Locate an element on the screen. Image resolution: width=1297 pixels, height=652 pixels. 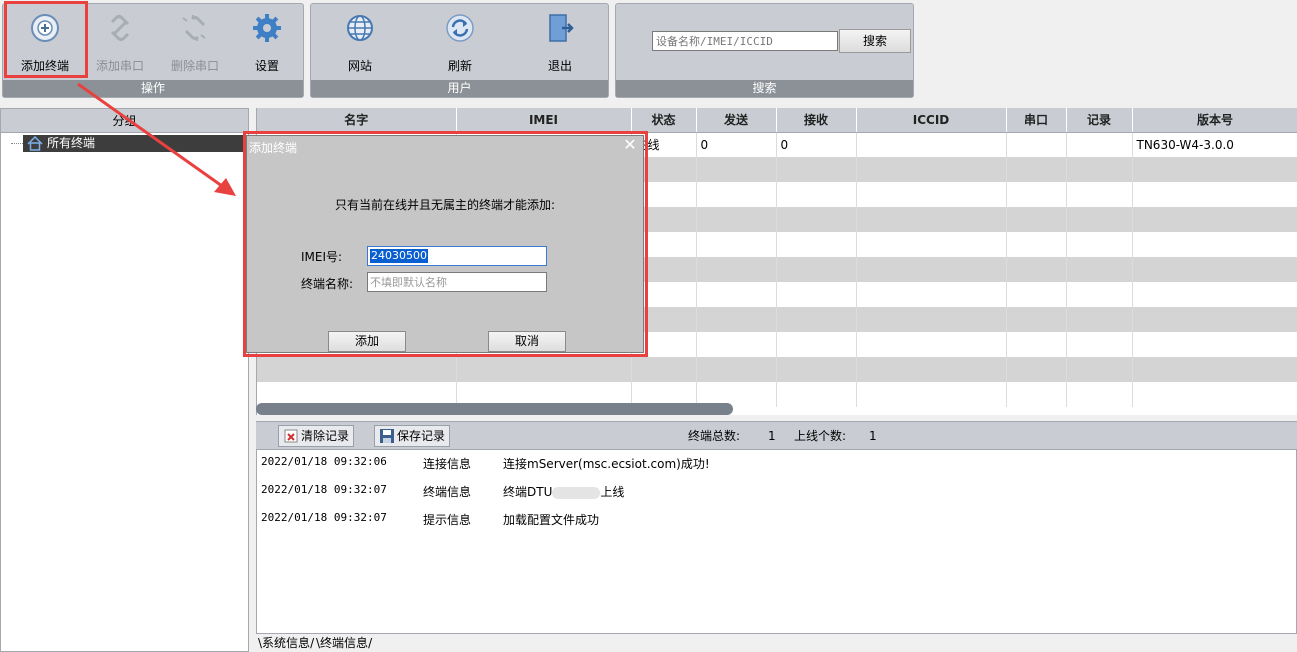
delete-serial-label: 删除串口 is located at coordinates (194, 66).